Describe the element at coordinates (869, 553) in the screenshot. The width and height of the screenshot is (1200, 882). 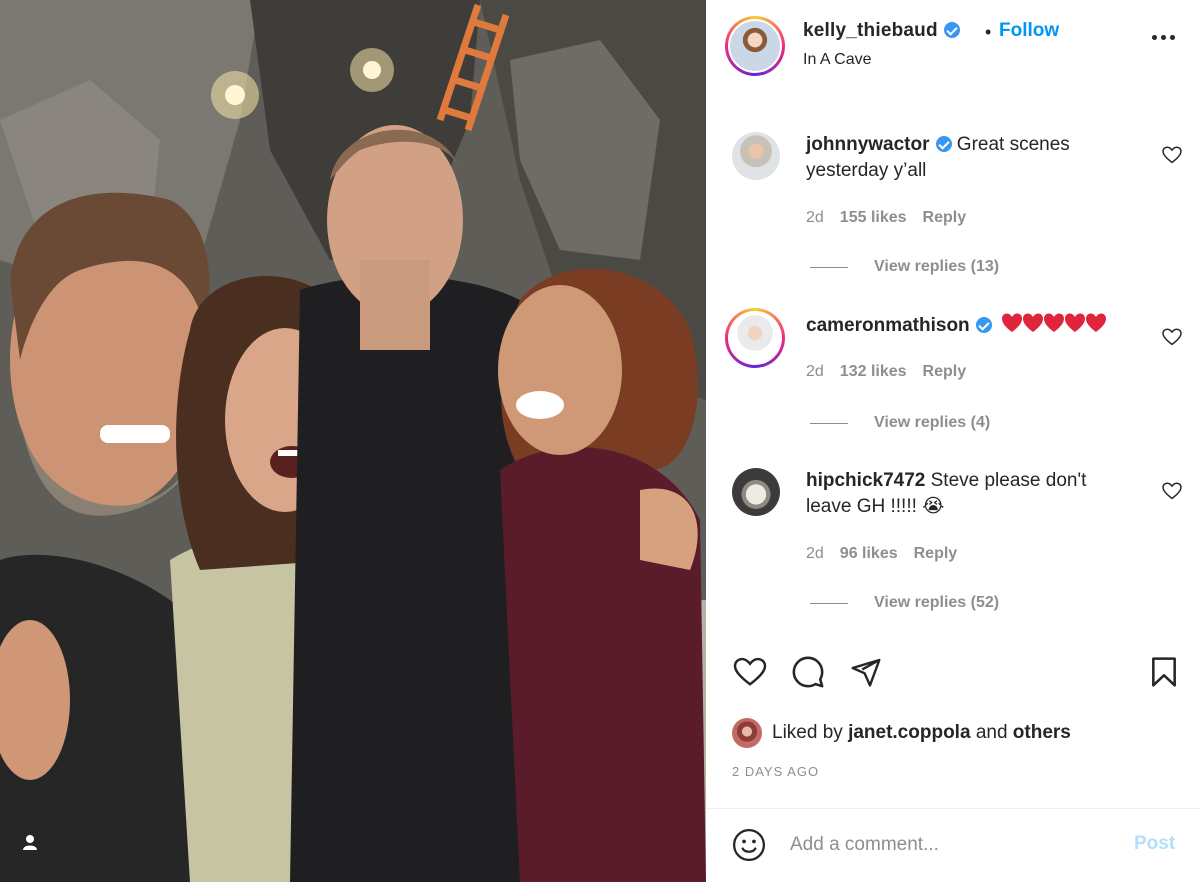
I see `comment-likes: 96 likes` at that location.